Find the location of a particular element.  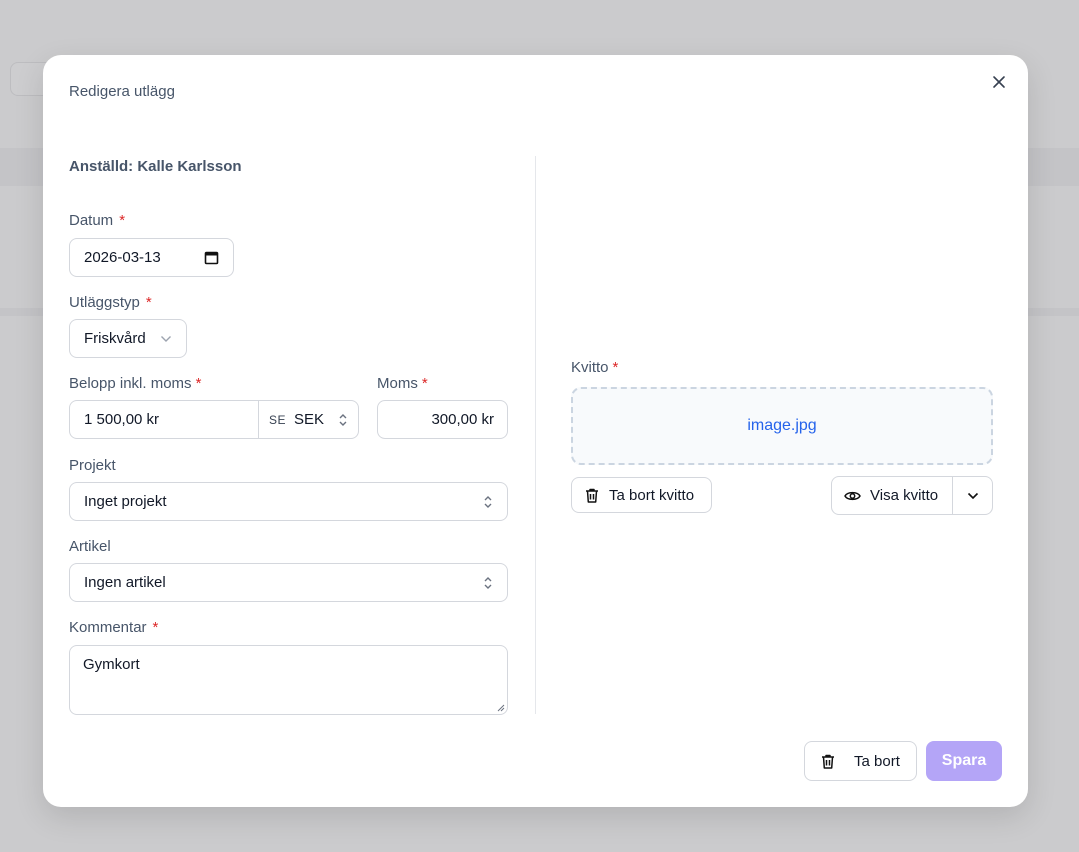

currency-value: SEK is located at coordinates (309, 419).